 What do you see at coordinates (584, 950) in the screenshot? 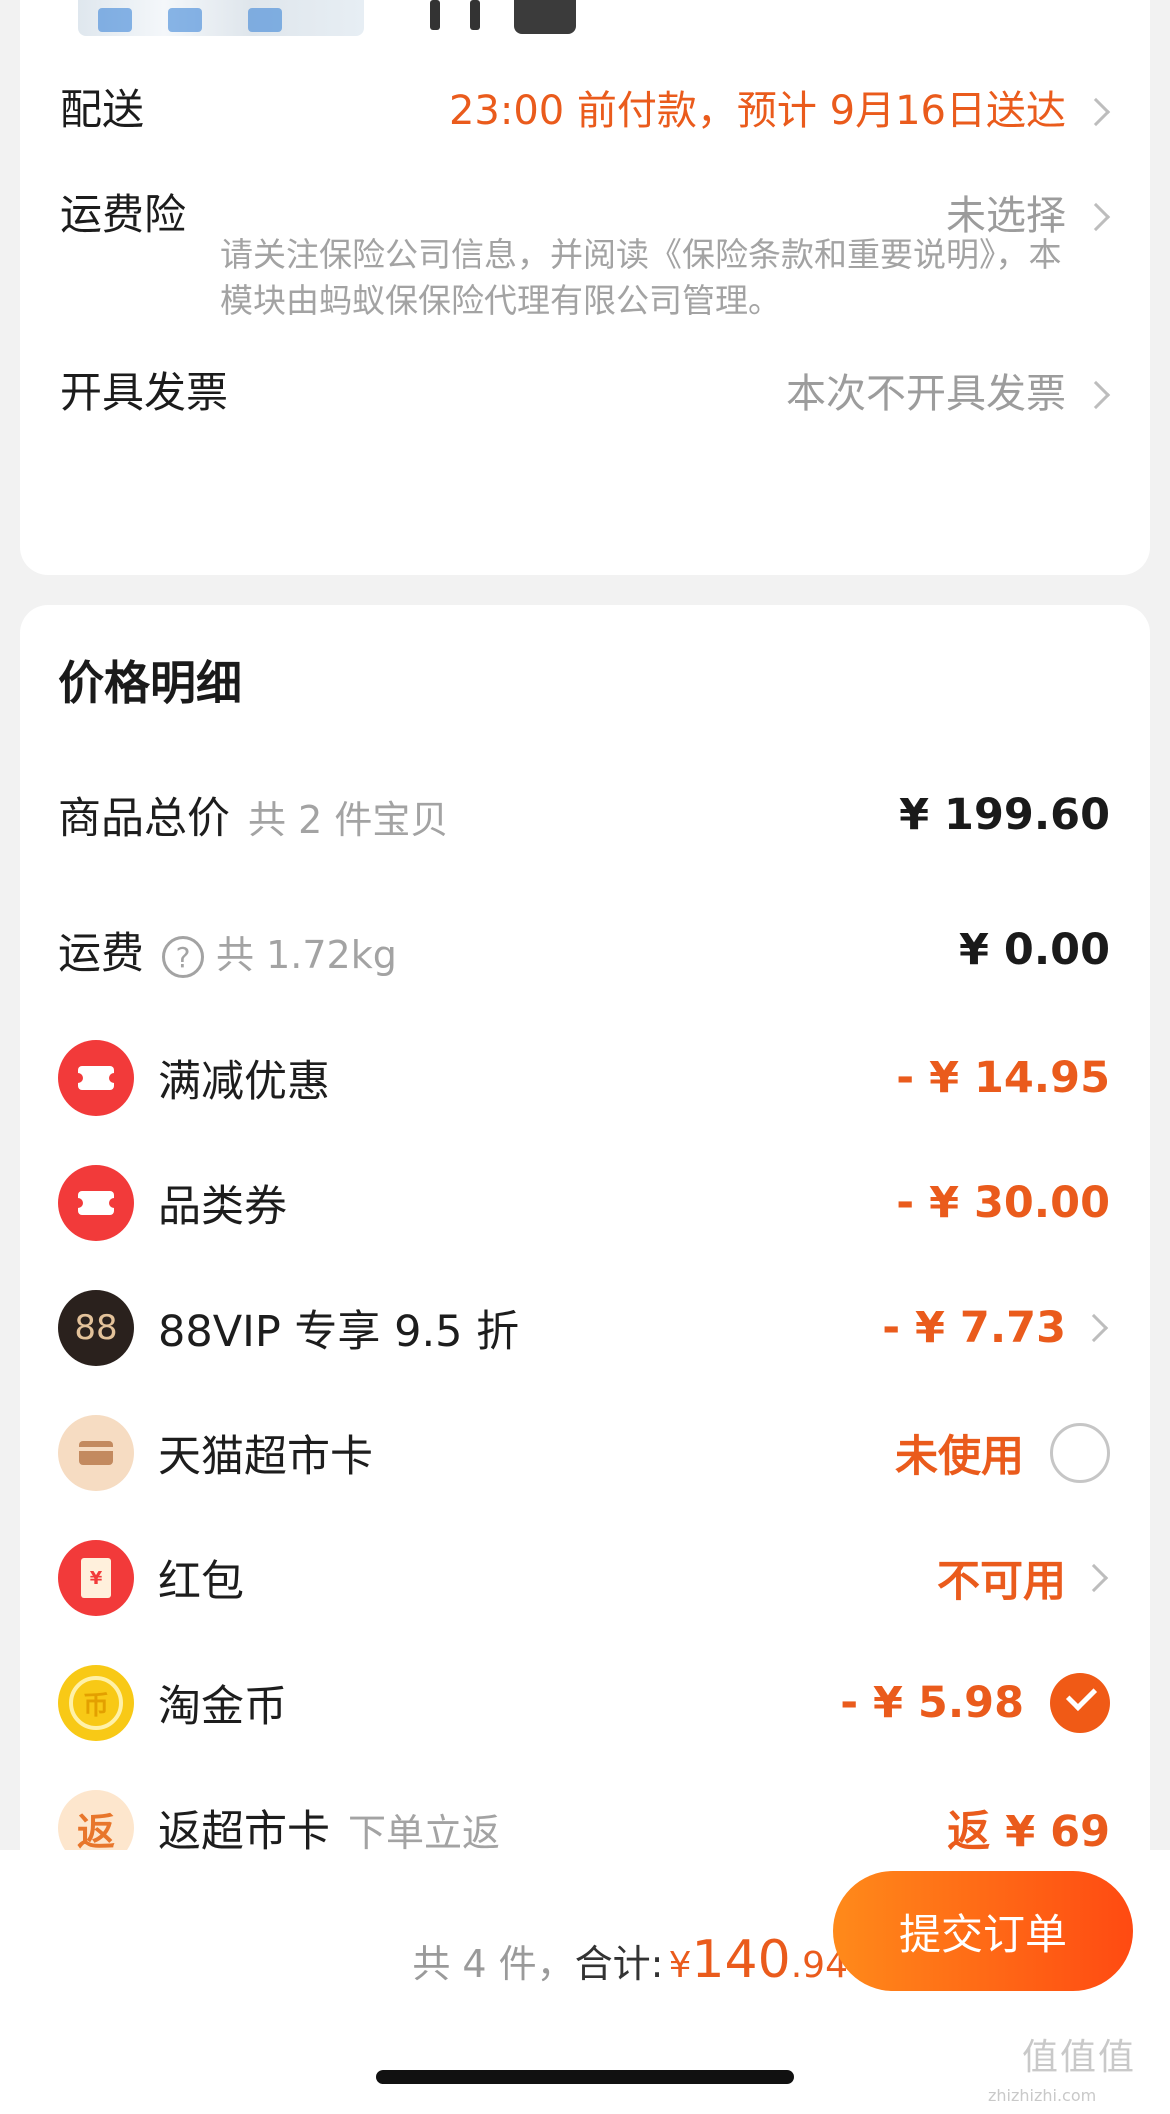
I see `freight-row: 运费? 共 1.72kg ¥ 0.00` at bounding box center [584, 950].